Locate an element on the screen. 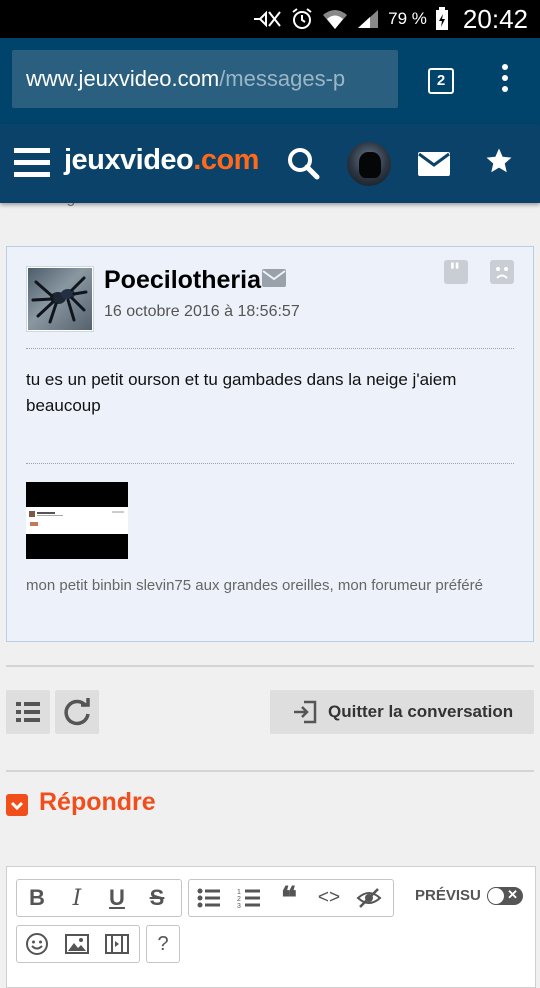 The width and height of the screenshot is (540, 988). mute-icon is located at coordinates (267, 19).